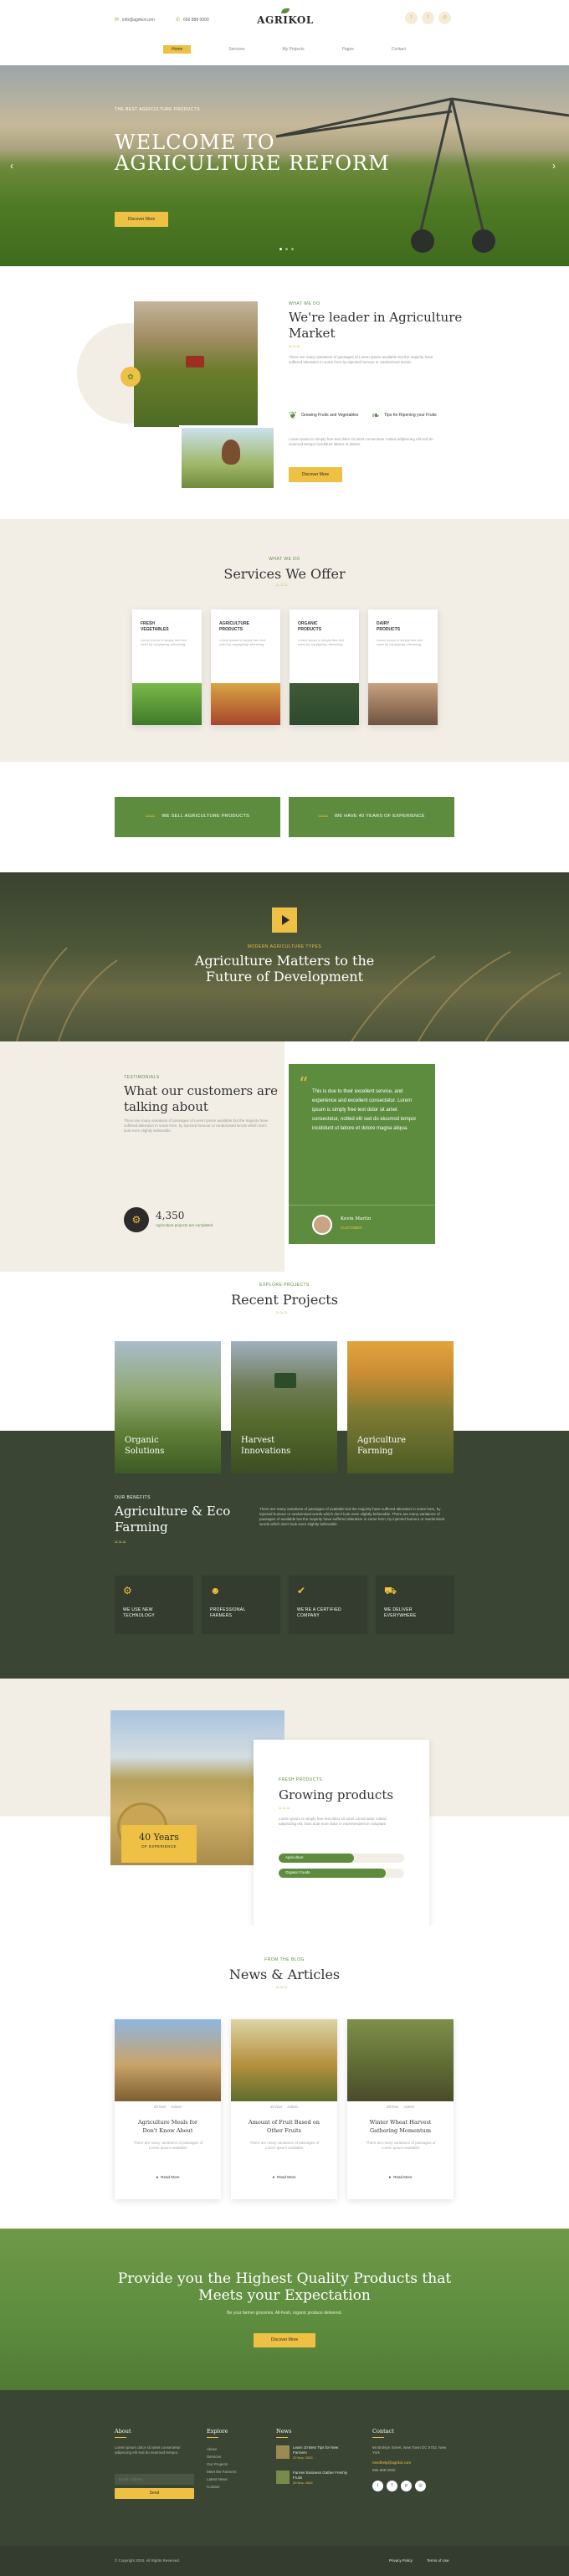 This screenshot has height=2576, width=569. What do you see at coordinates (399, 50) in the screenshot?
I see `nav-contact: Contact` at bounding box center [399, 50].